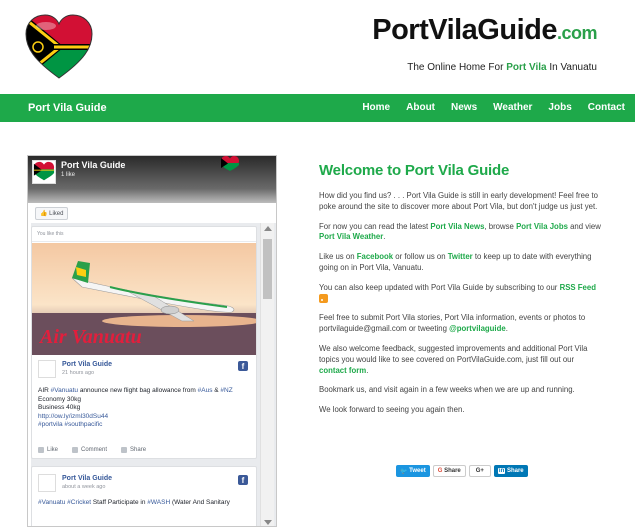  I want to click on share-icon, so click(124, 450).